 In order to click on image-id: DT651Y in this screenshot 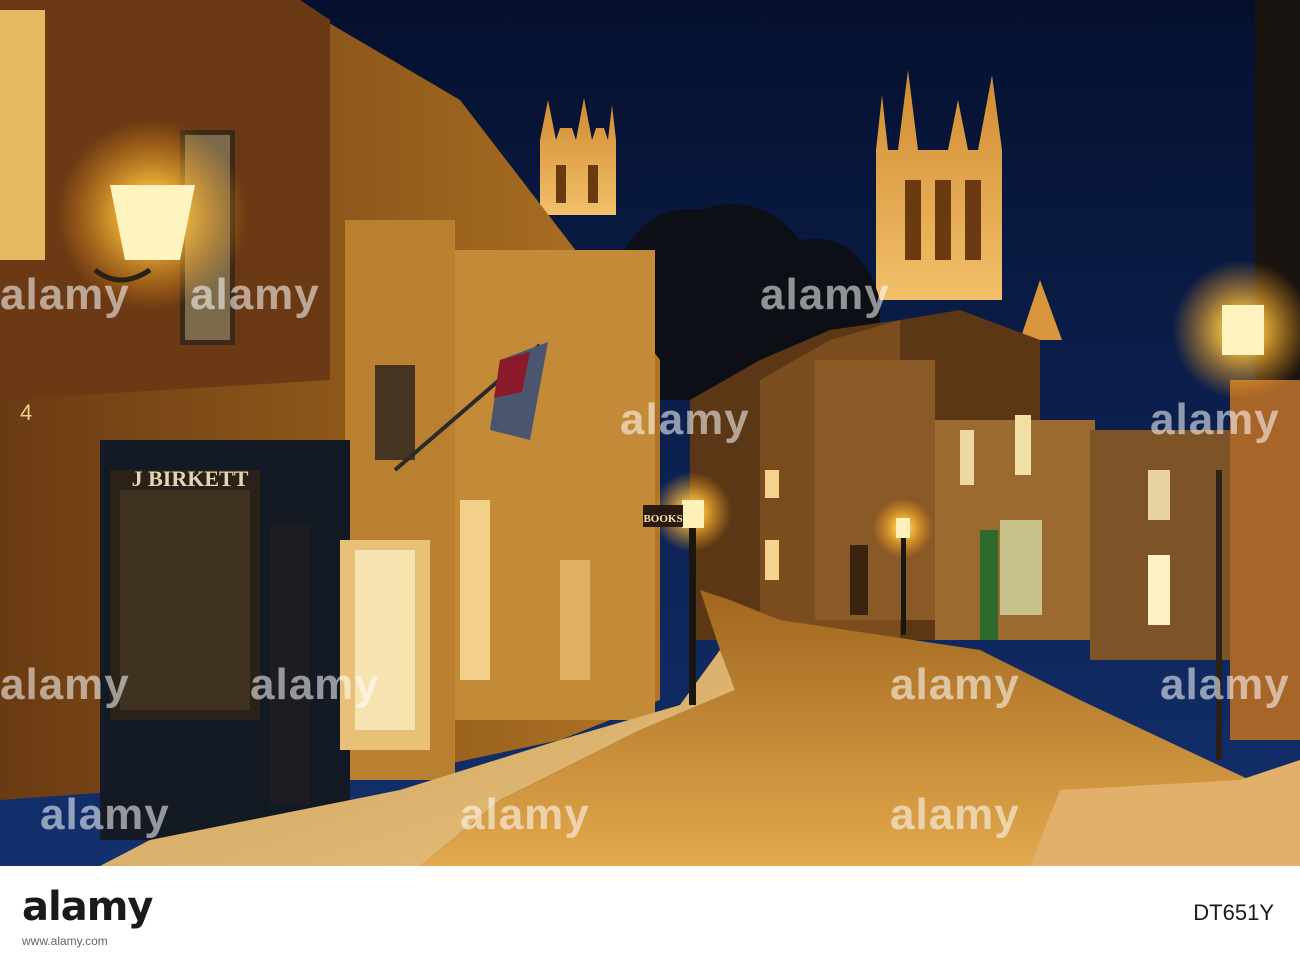, I will do `click(1233, 912)`.